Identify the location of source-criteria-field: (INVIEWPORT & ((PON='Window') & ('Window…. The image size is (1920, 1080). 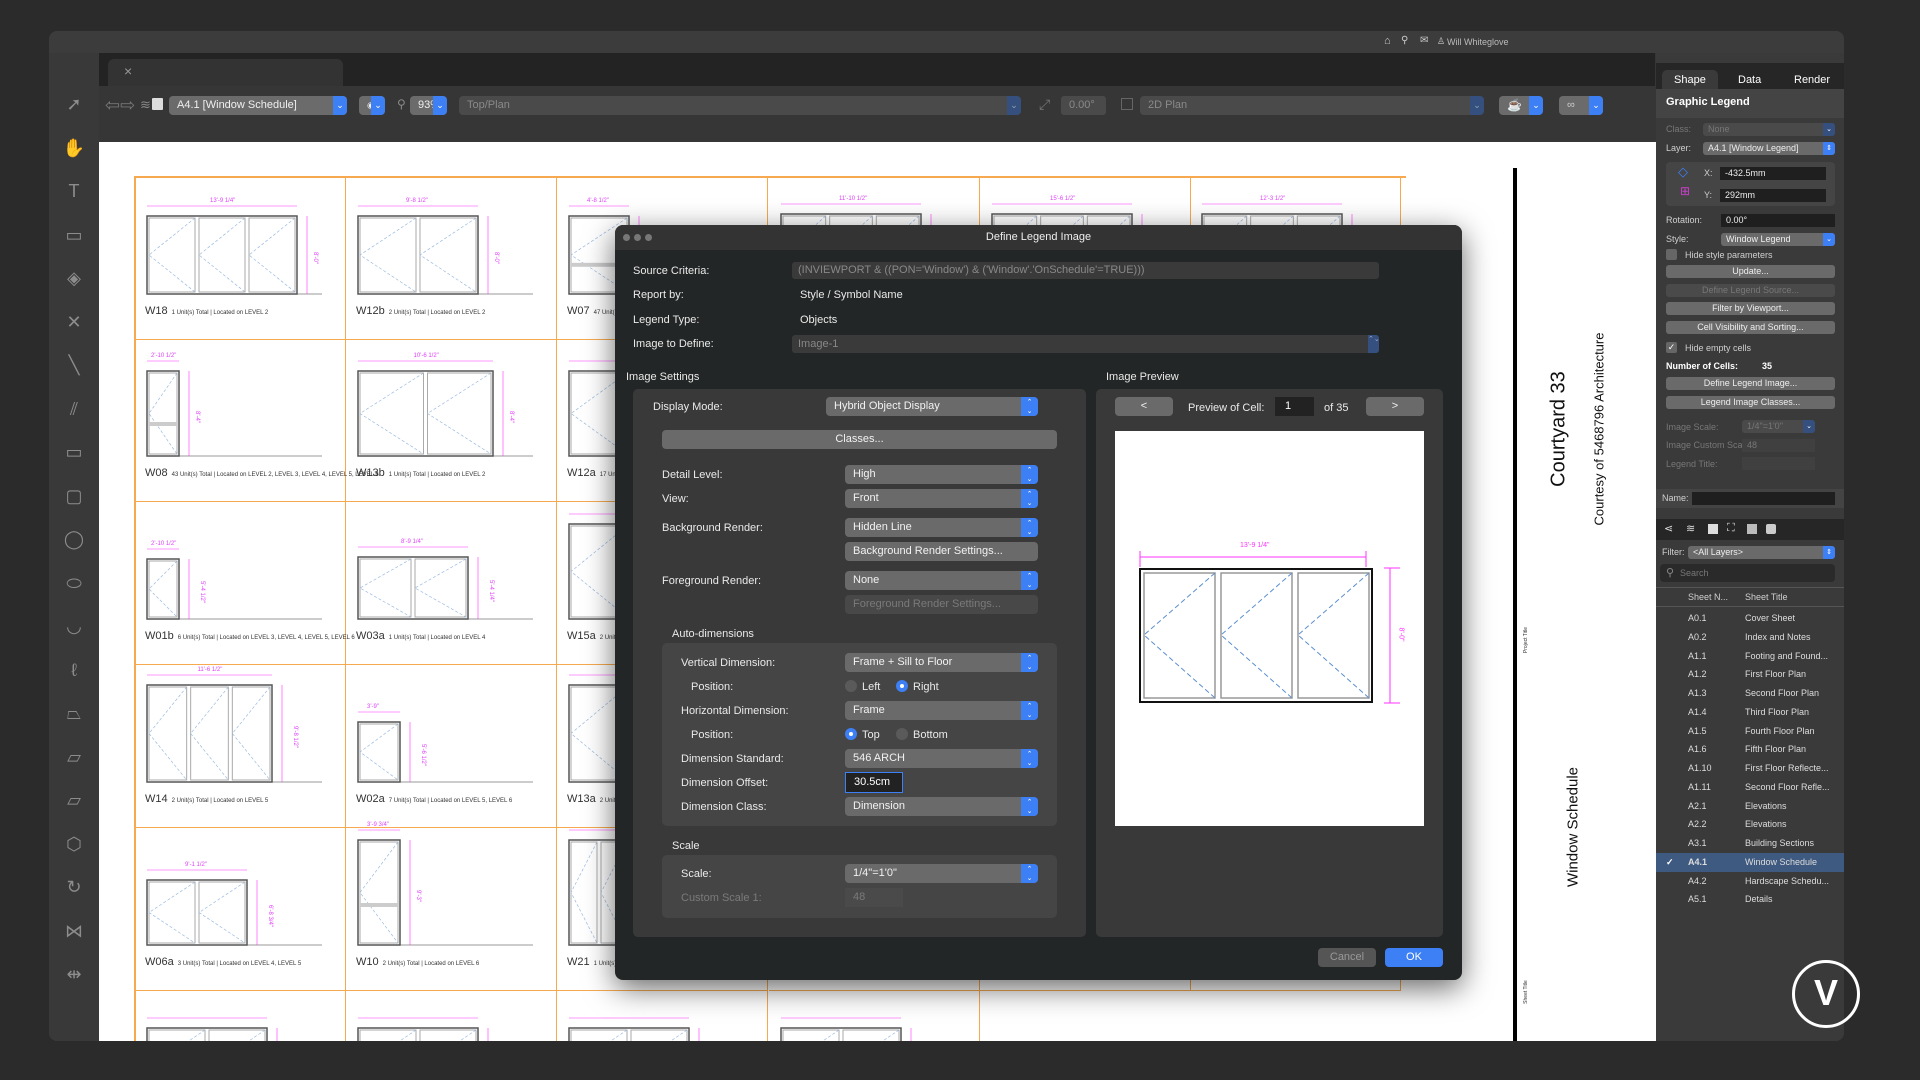
(1085, 270).